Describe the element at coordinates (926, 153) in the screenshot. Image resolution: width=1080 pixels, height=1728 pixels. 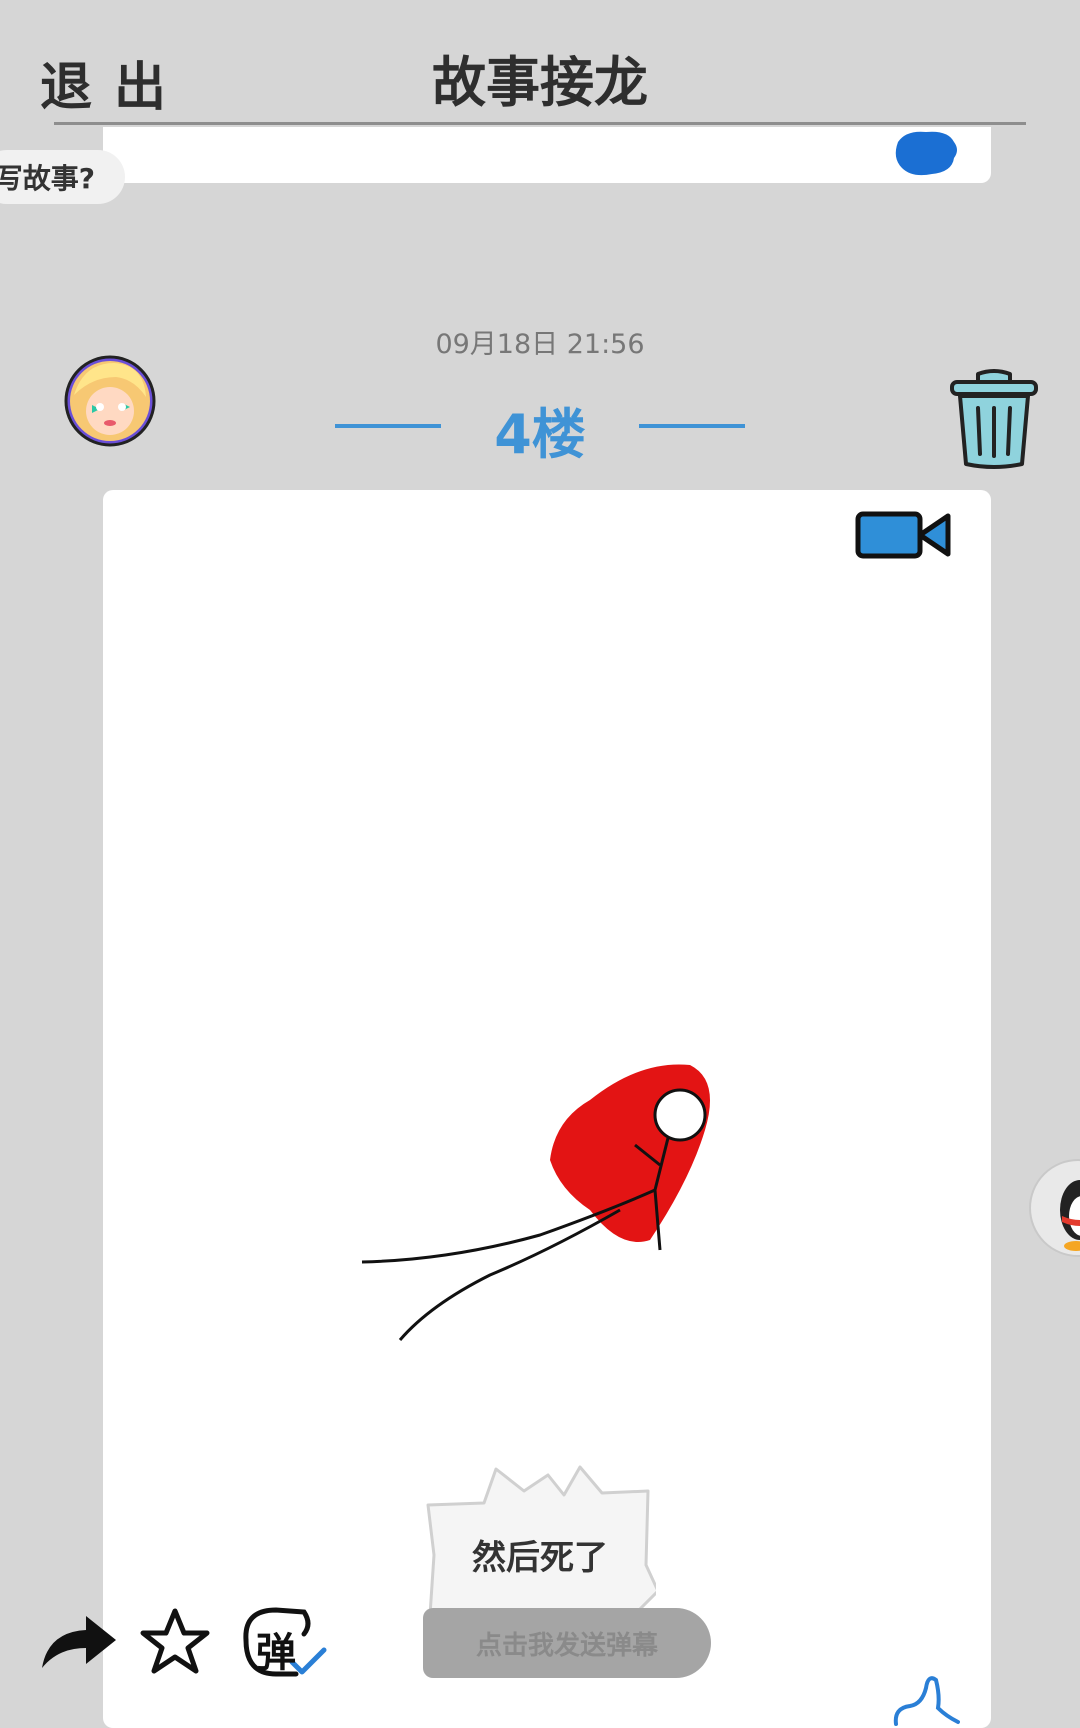
I see `blue-blob-drawing` at that location.